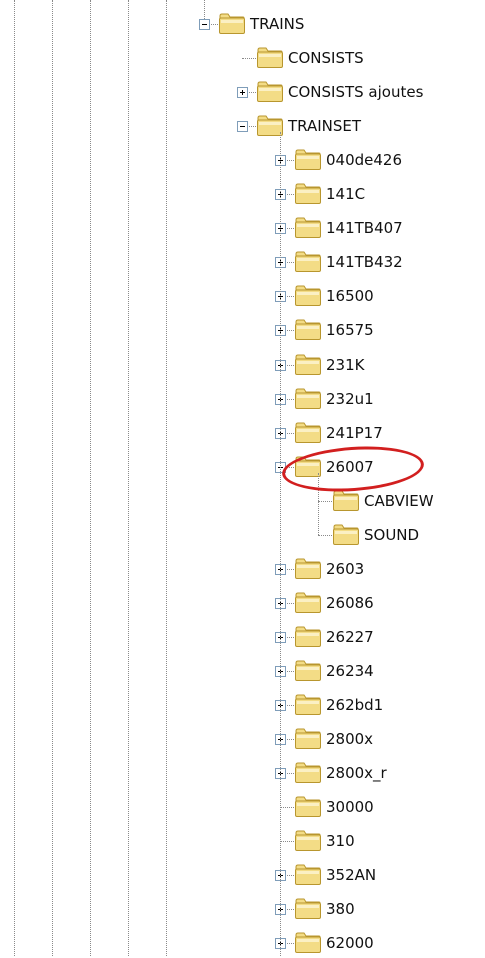  I want to click on tree-node-label: CONSISTS ajoutes, so click(355, 92).